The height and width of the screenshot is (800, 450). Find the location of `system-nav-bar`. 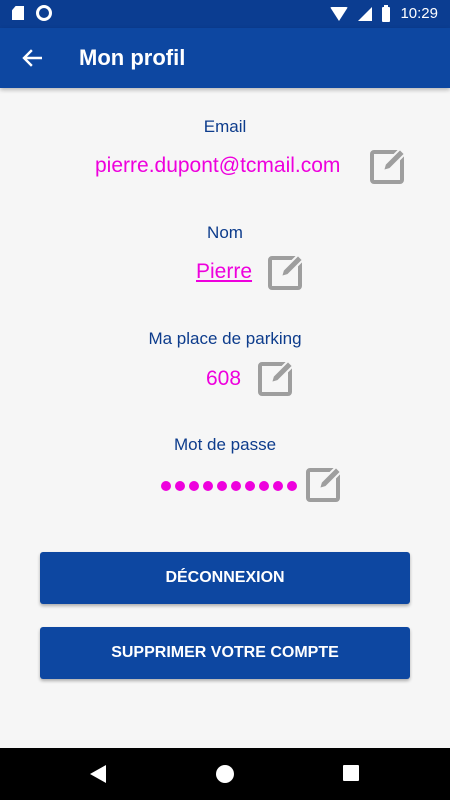

system-nav-bar is located at coordinates (225, 774).